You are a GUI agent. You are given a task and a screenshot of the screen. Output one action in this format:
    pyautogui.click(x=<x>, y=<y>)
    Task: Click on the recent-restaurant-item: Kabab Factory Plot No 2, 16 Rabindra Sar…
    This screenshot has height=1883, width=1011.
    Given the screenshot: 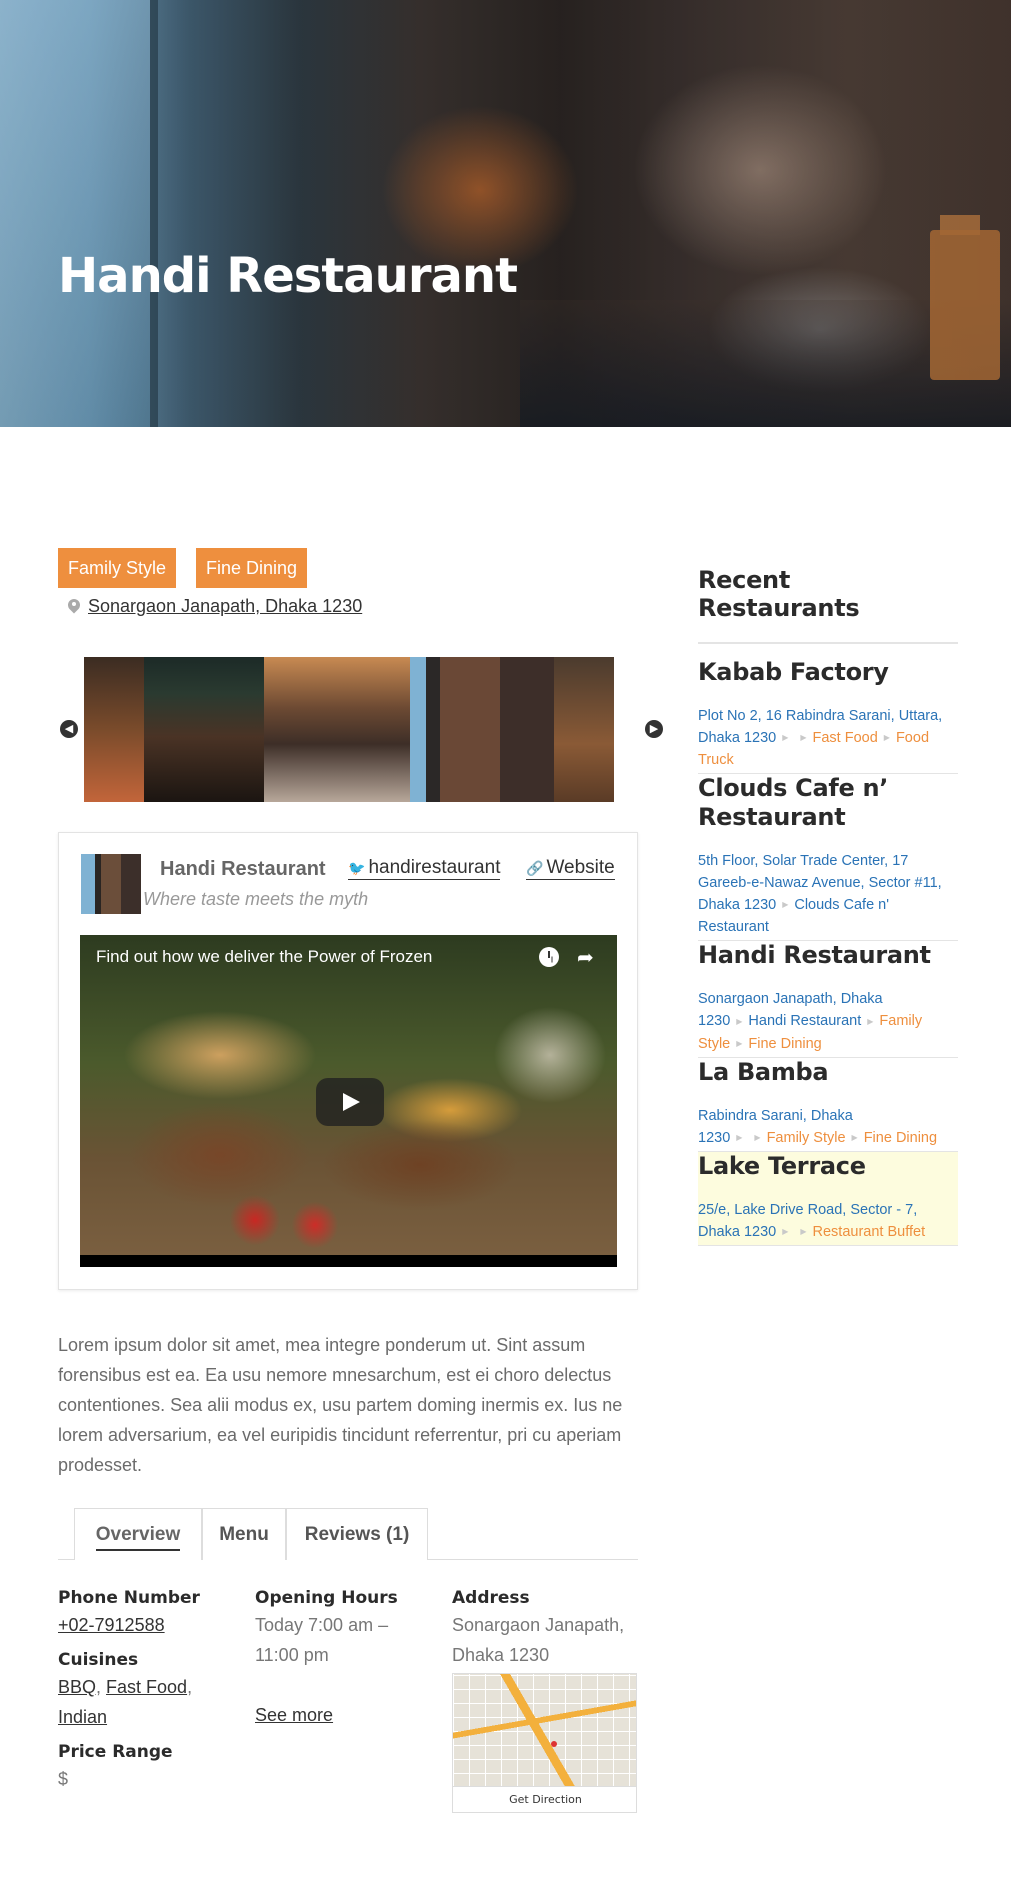 What is the action you would take?
    pyautogui.click(x=828, y=709)
    